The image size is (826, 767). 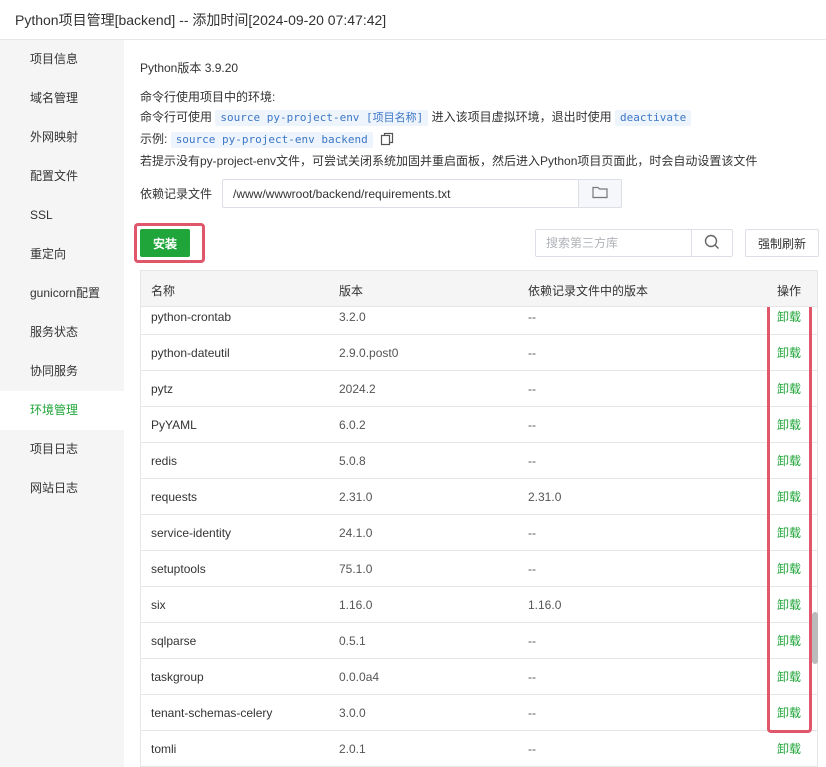 What do you see at coordinates (479, 569) in the screenshot?
I see `table-row: setuptools 75.1.0 -- 卸载` at bounding box center [479, 569].